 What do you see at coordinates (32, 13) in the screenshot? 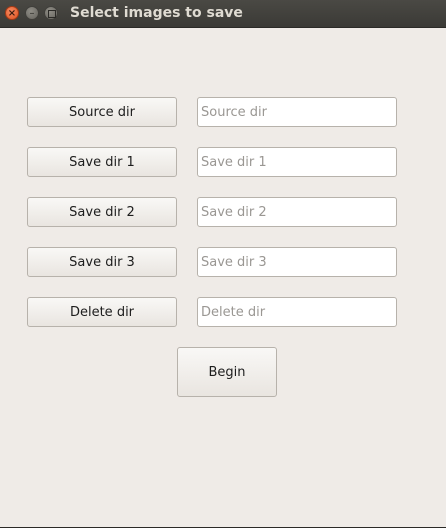
I see `minimize-icon: –` at bounding box center [32, 13].